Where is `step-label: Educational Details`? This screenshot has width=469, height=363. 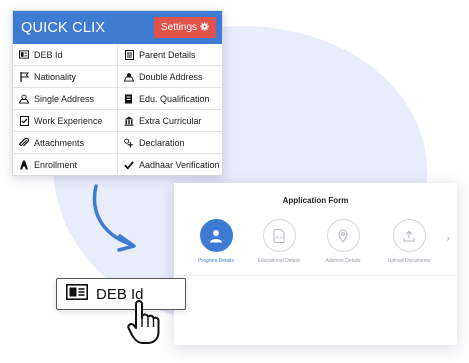
step-label: Educational Details is located at coordinates (279, 261).